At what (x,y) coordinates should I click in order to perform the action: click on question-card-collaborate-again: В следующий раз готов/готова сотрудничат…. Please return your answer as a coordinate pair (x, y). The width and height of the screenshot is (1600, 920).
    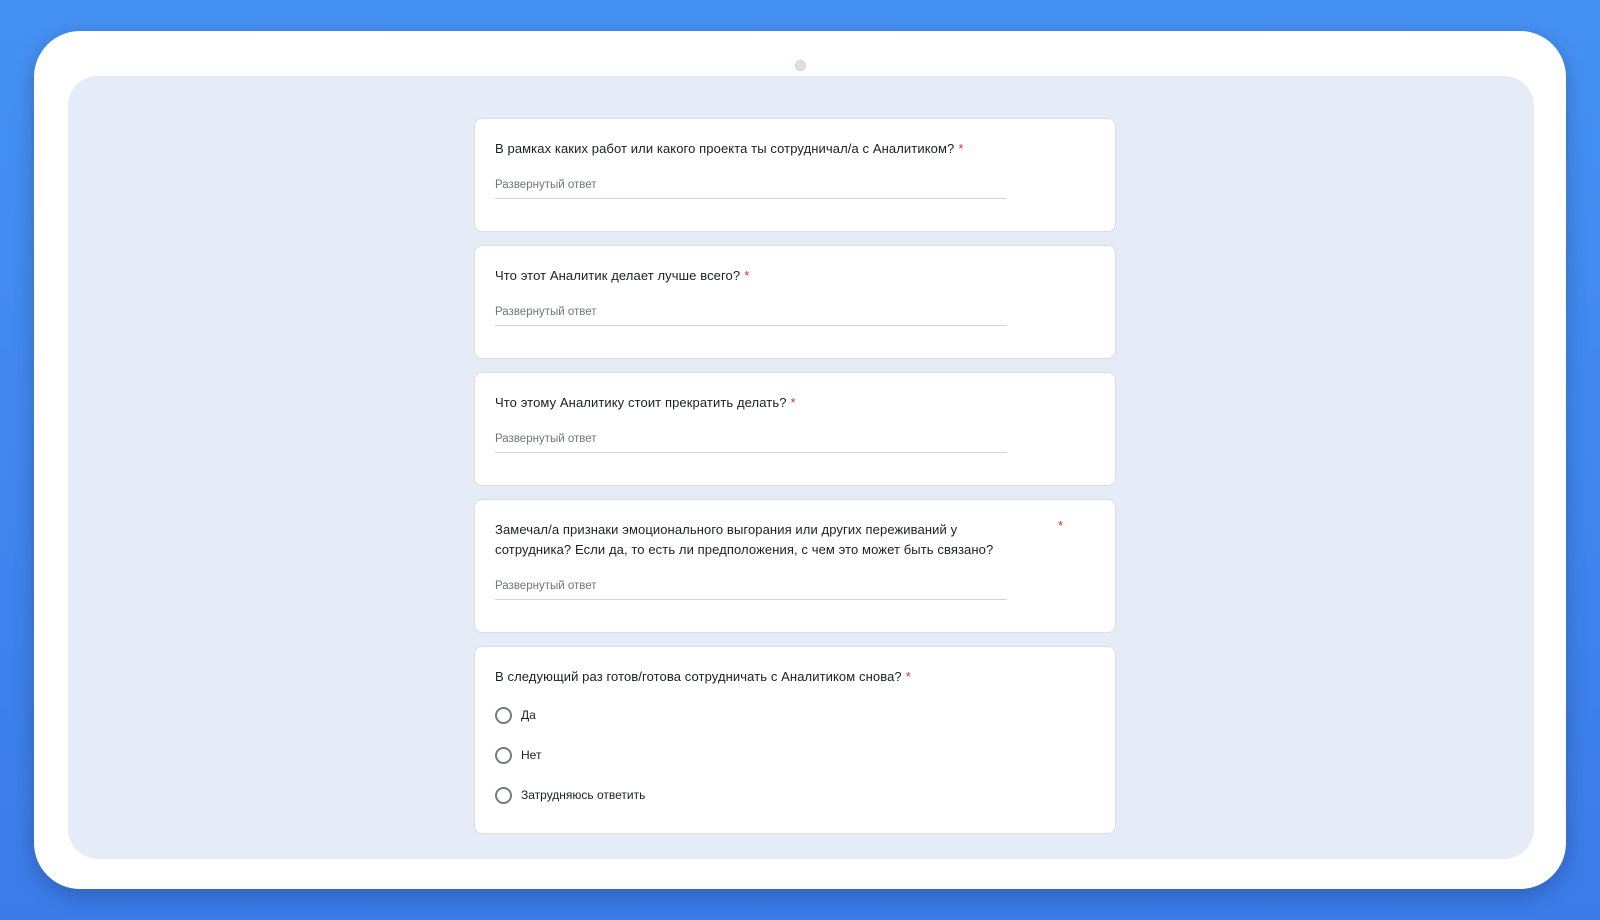
    Looking at the image, I should click on (795, 740).